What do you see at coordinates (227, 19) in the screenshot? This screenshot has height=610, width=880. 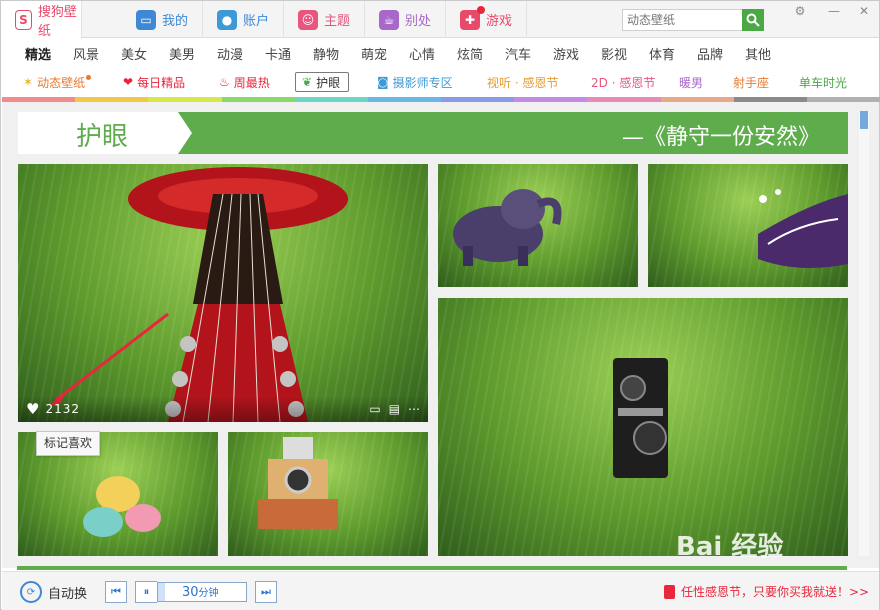 I see `user-icon: ●` at bounding box center [227, 19].